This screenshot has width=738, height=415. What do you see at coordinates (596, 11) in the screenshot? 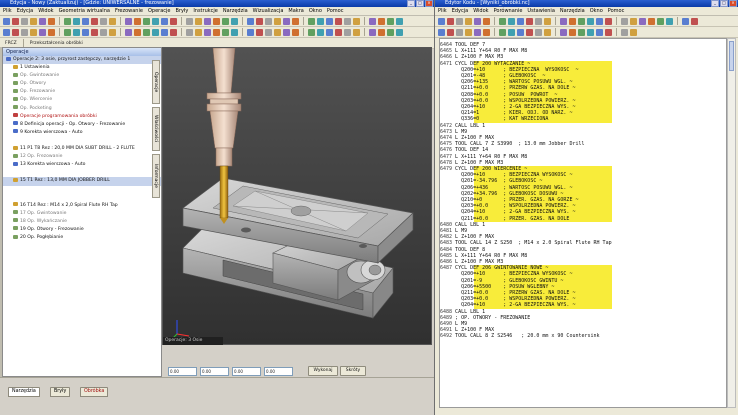
I see `editor-menu-item: Okno` at bounding box center [596, 11].